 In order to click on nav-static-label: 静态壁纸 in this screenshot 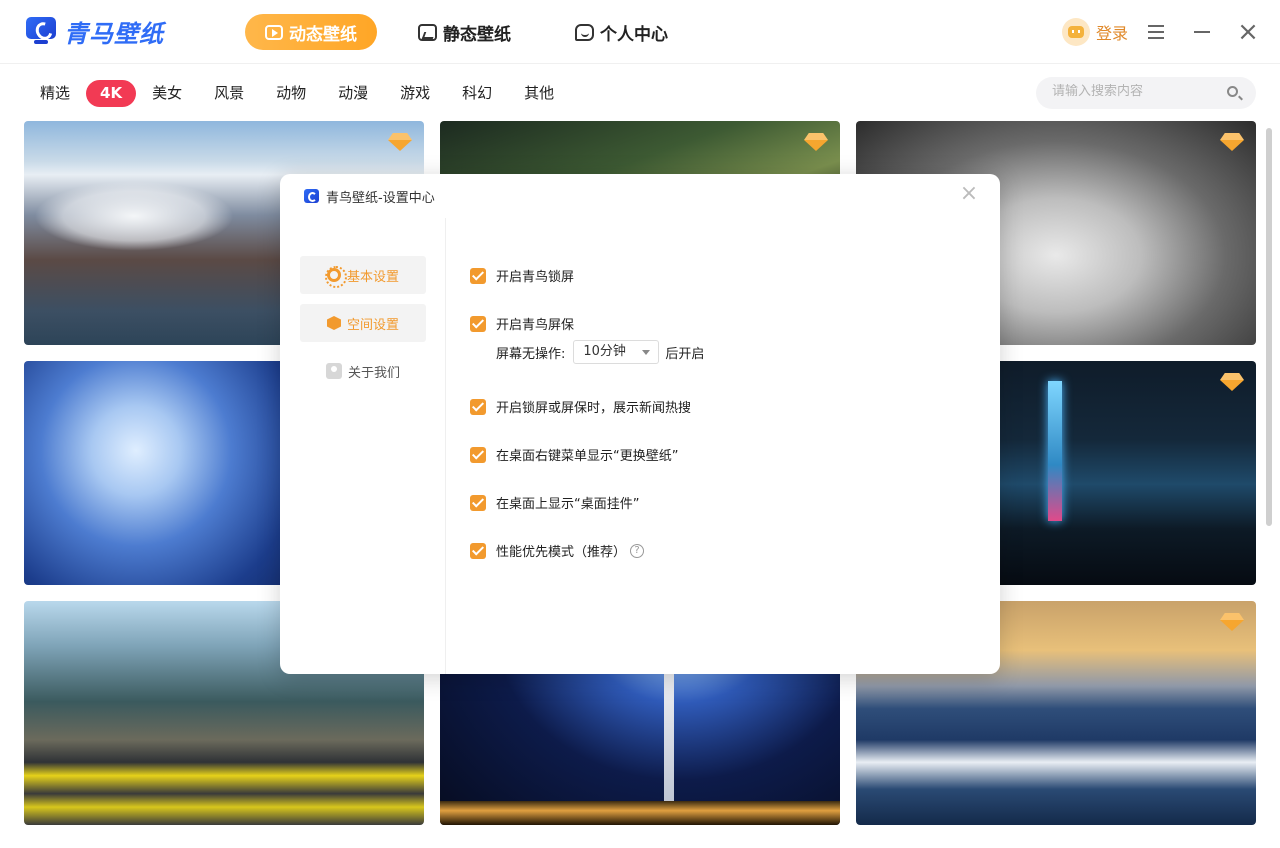, I will do `click(477, 34)`.